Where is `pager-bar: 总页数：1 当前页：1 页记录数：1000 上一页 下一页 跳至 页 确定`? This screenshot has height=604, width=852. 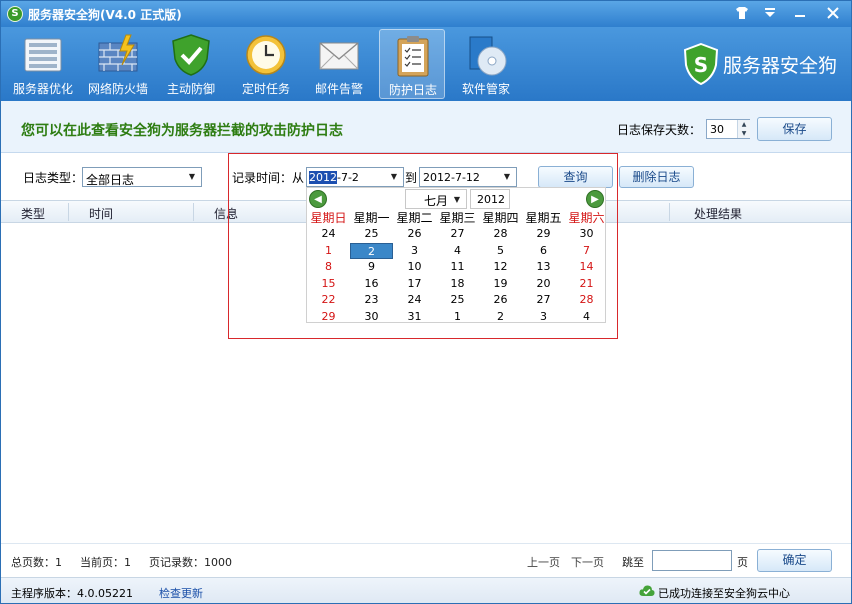
pager-bar: 总页数：1 当前页：1 页记录数：1000 上一页 下一页 跳至 页 确定 is located at coordinates (426, 560).